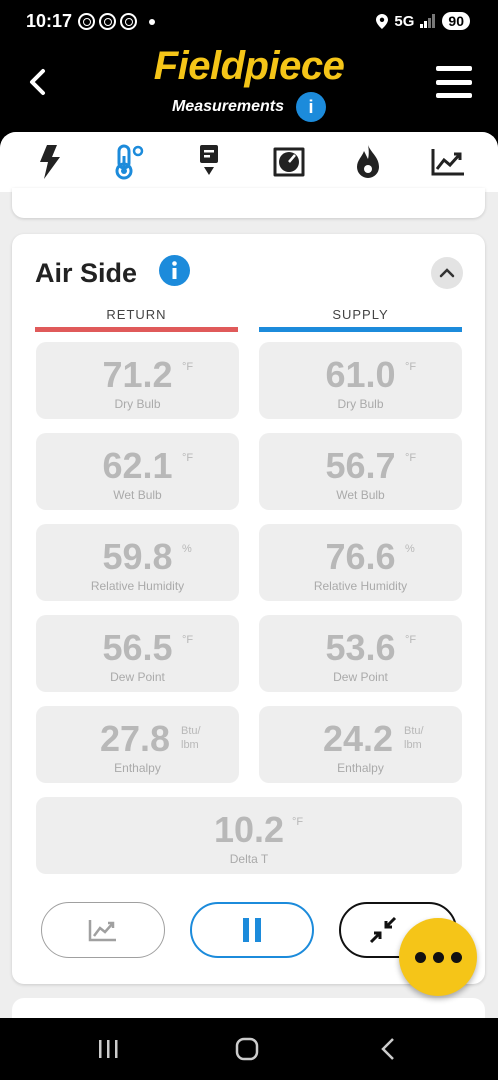 The width and height of the screenshot is (498, 1080). I want to click on home-icon, so click(247, 1049).